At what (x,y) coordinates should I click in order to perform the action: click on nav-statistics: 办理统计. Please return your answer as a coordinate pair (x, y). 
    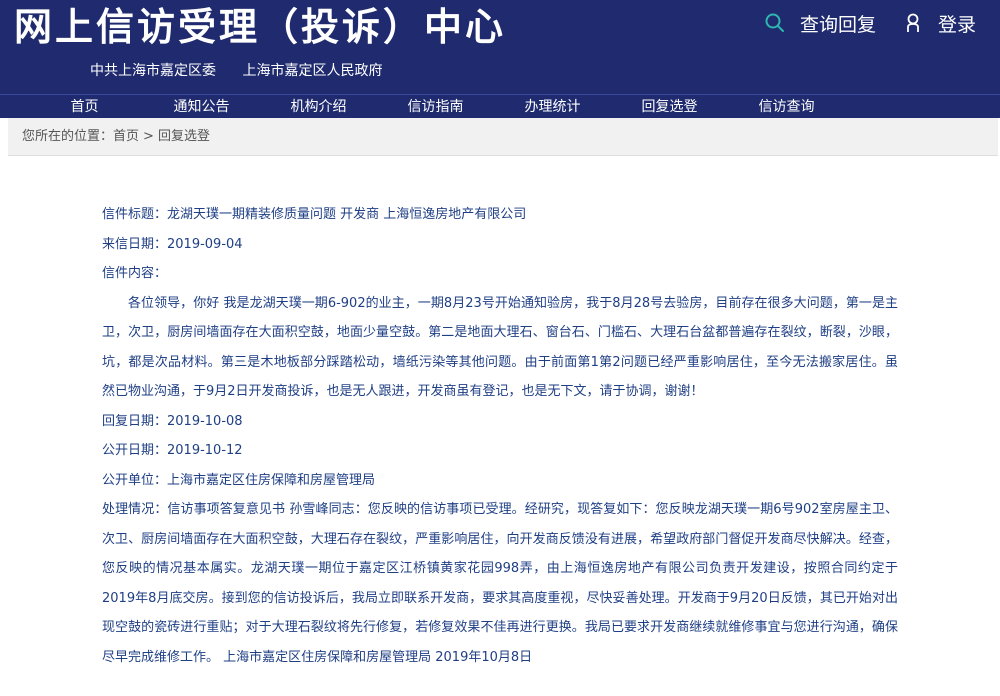
    Looking at the image, I should click on (552, 107).